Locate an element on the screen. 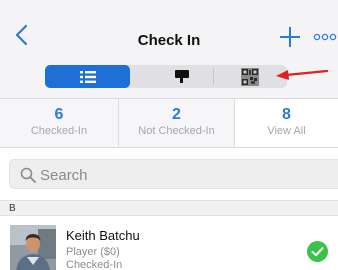 This screenshot has height=270, width=338. stat-label: View All is located at coordinates (286, 131).